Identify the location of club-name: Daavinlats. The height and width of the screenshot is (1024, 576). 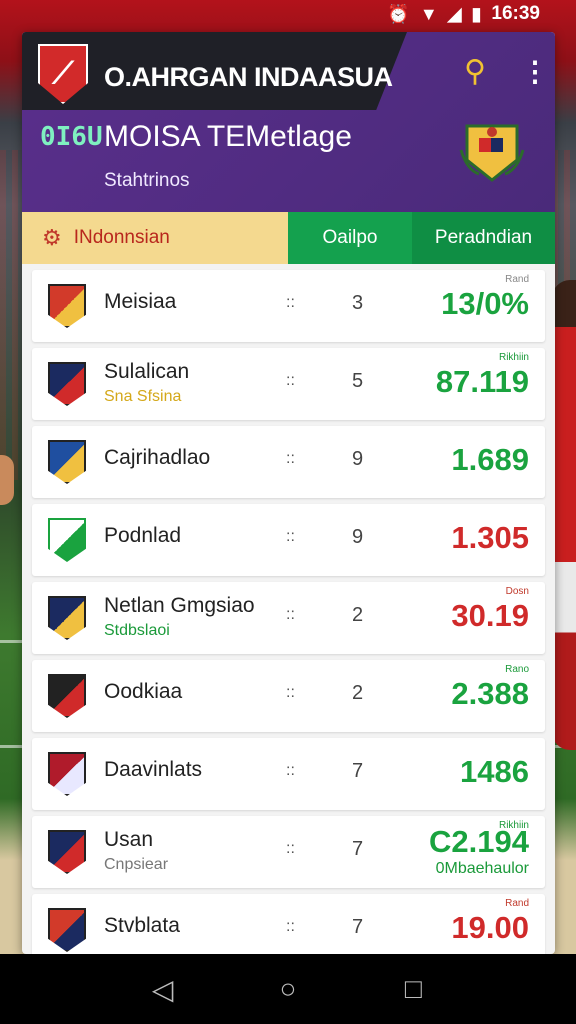
(153, 769).